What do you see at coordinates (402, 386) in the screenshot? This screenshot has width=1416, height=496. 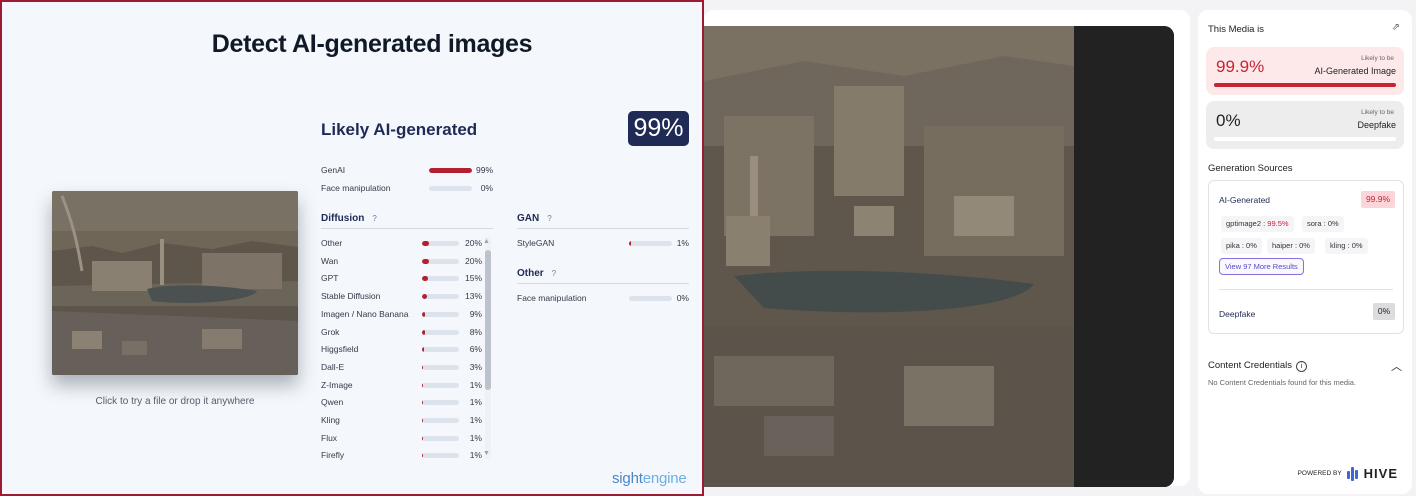 I see `result-row: Z-Image 1%` at bounding box center [402, 386].